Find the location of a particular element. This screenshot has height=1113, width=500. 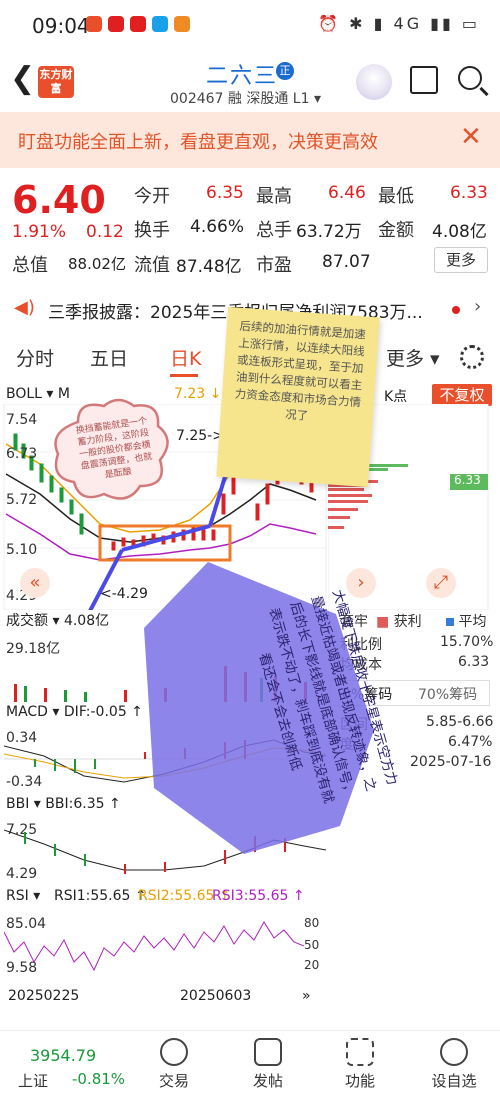

concentration-value: 6.47% is located at coordinates (470, 742).